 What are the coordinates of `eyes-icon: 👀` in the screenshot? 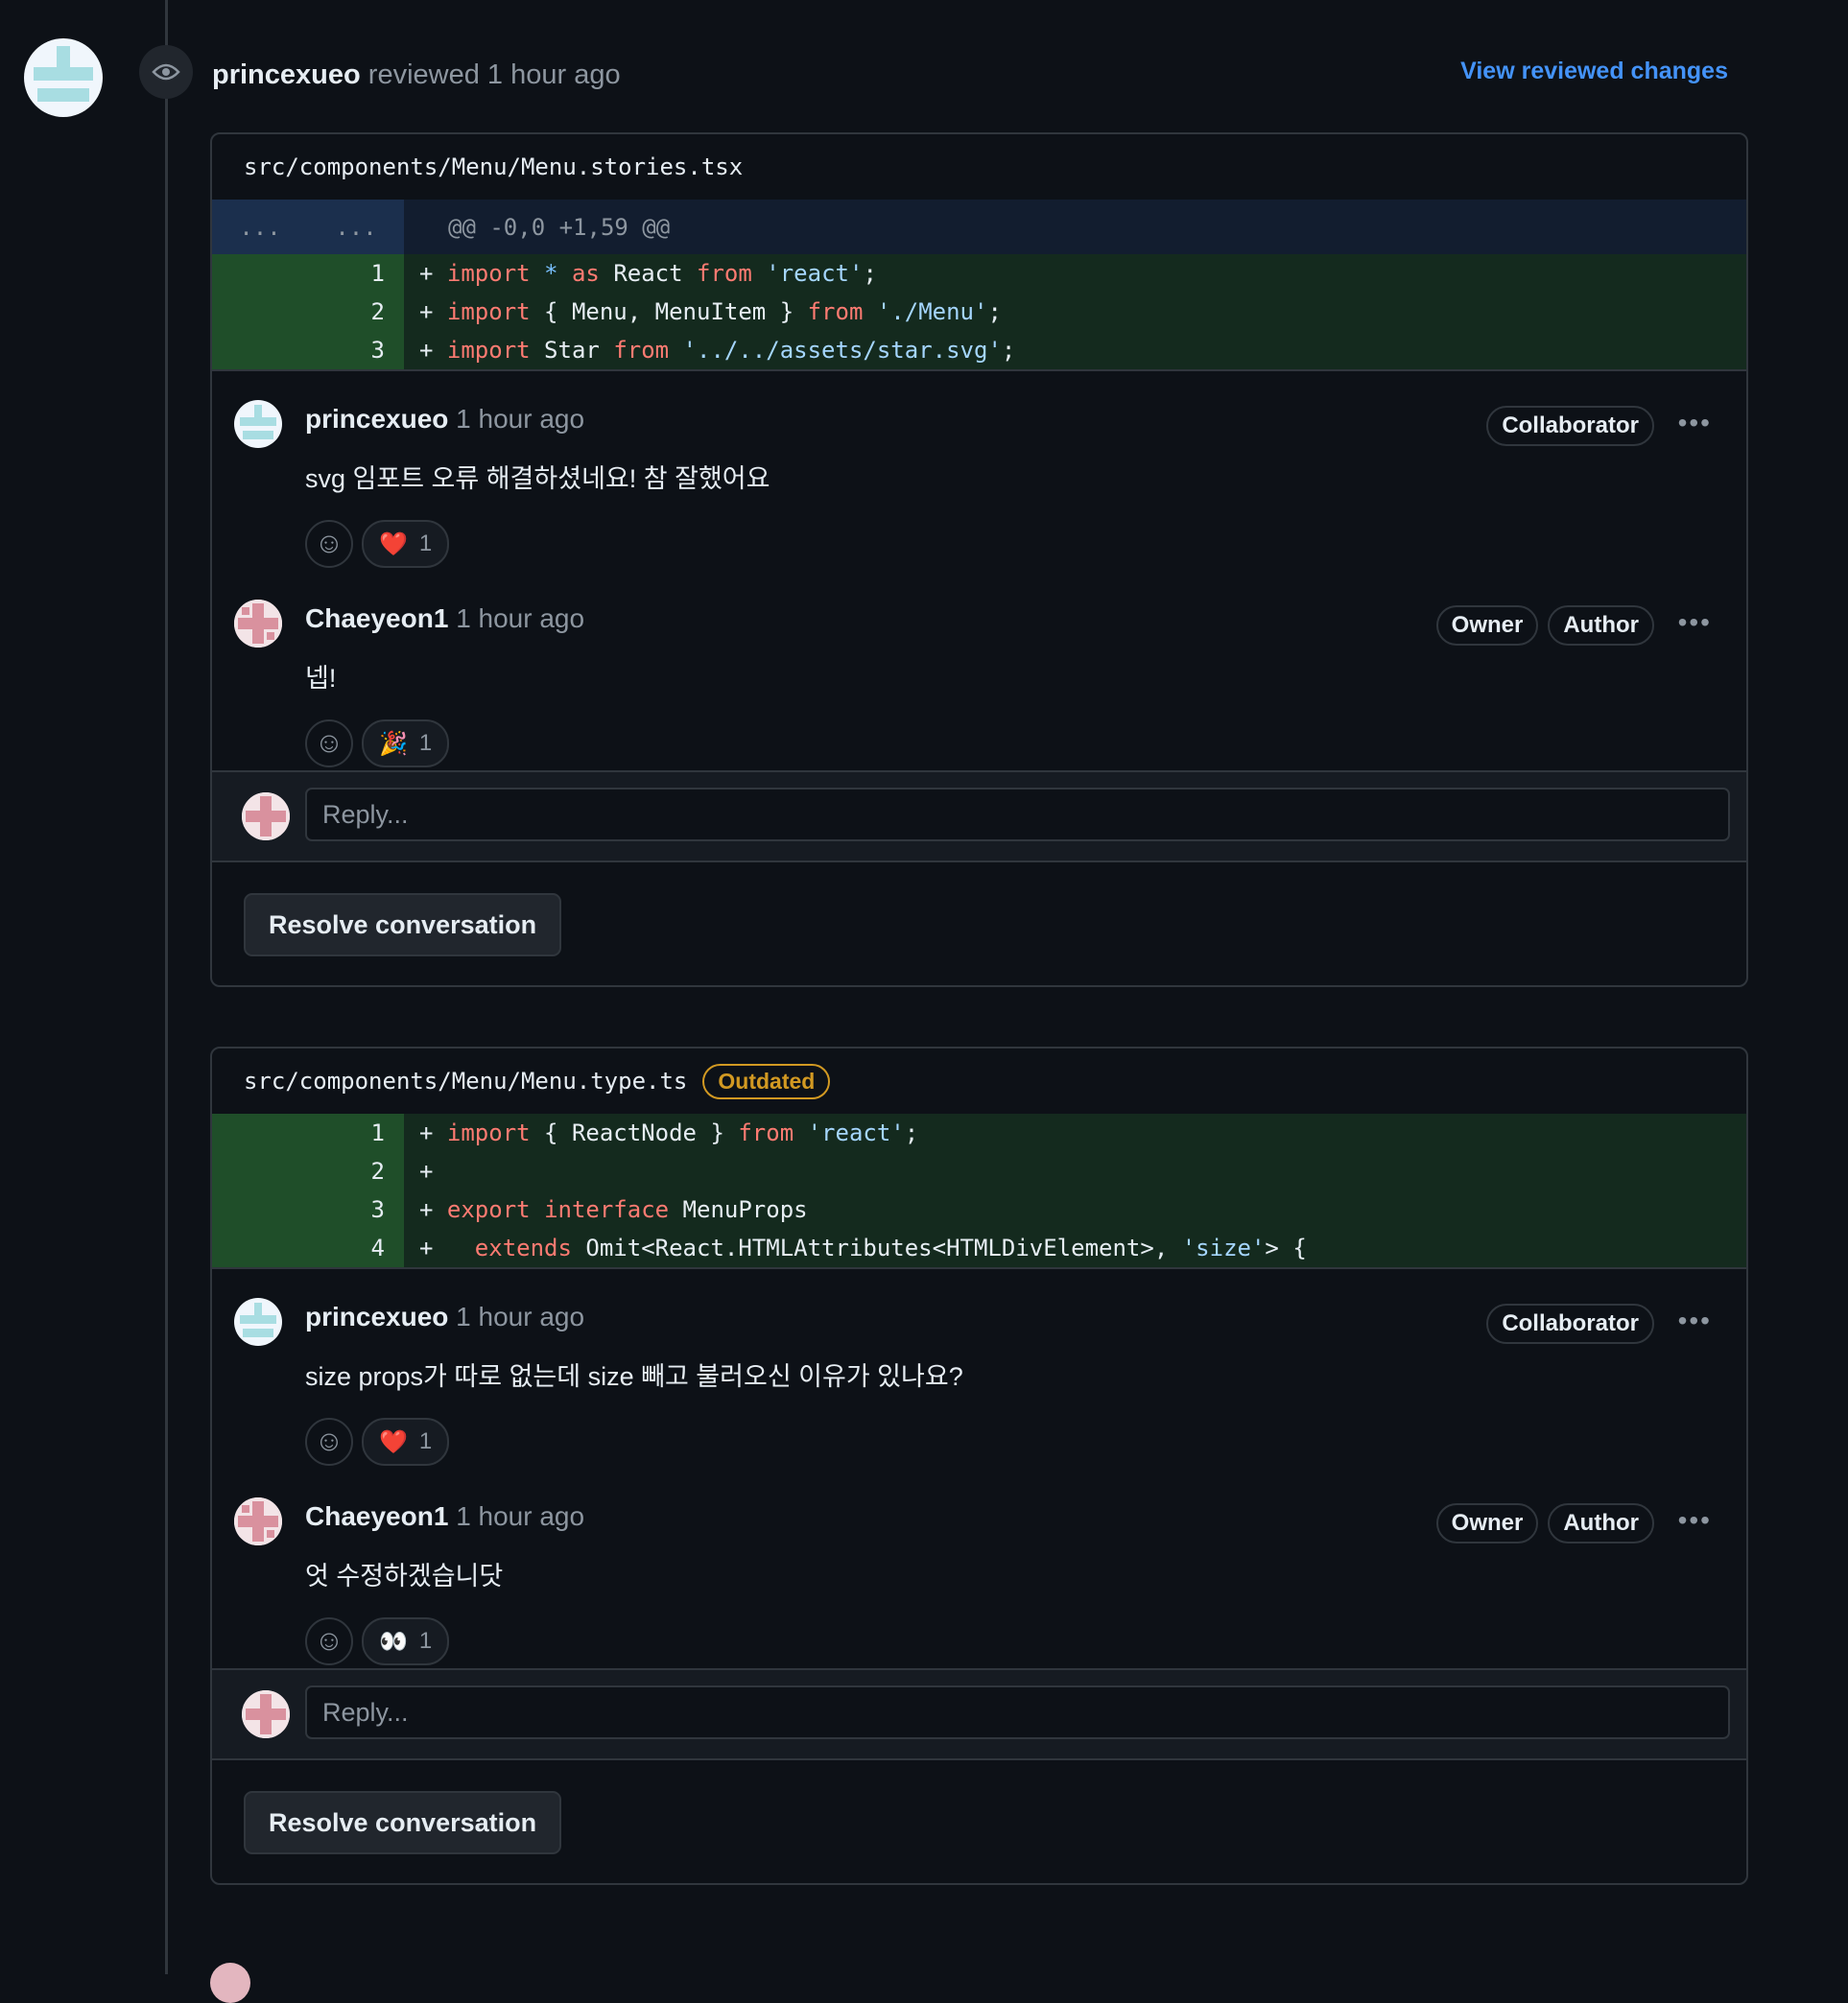 It's located at (393, 1641).